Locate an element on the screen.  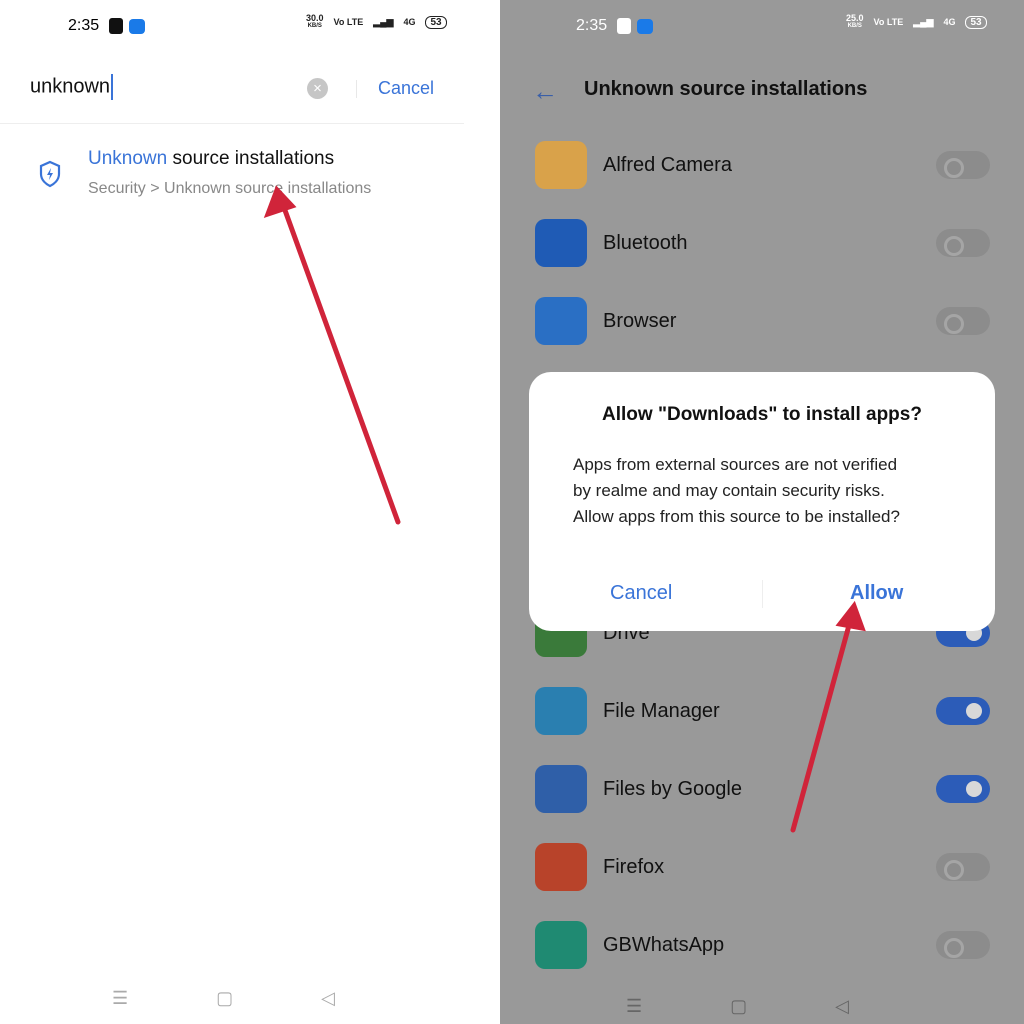
app-row: Bluetooth is located at coordinates (762, 243).